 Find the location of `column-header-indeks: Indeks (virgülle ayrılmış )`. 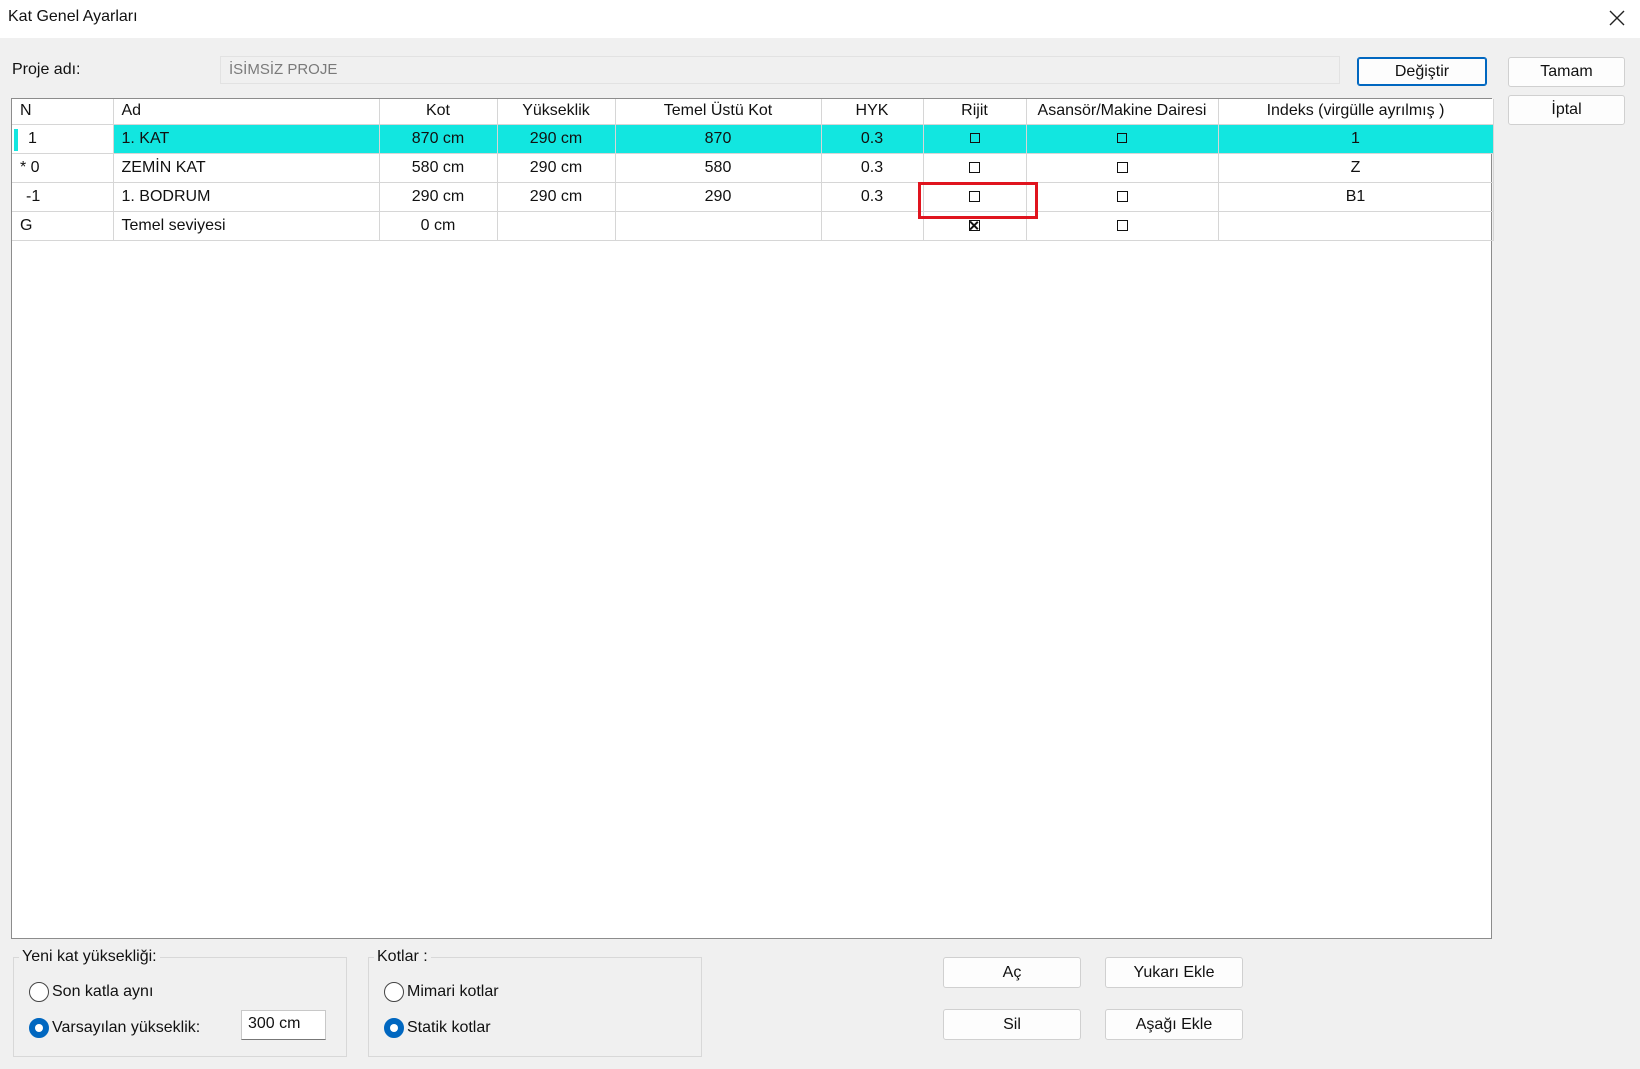

column-header-indeks: Indeks (virgülle ayrılmış ) is located at coordinates (1356, 112).